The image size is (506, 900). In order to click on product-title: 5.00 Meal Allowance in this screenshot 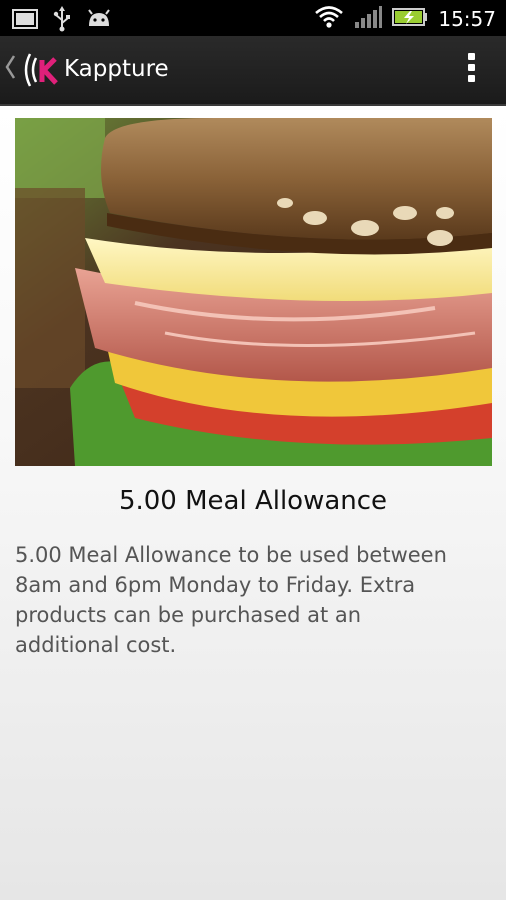, I will do `click(253, 501)`.